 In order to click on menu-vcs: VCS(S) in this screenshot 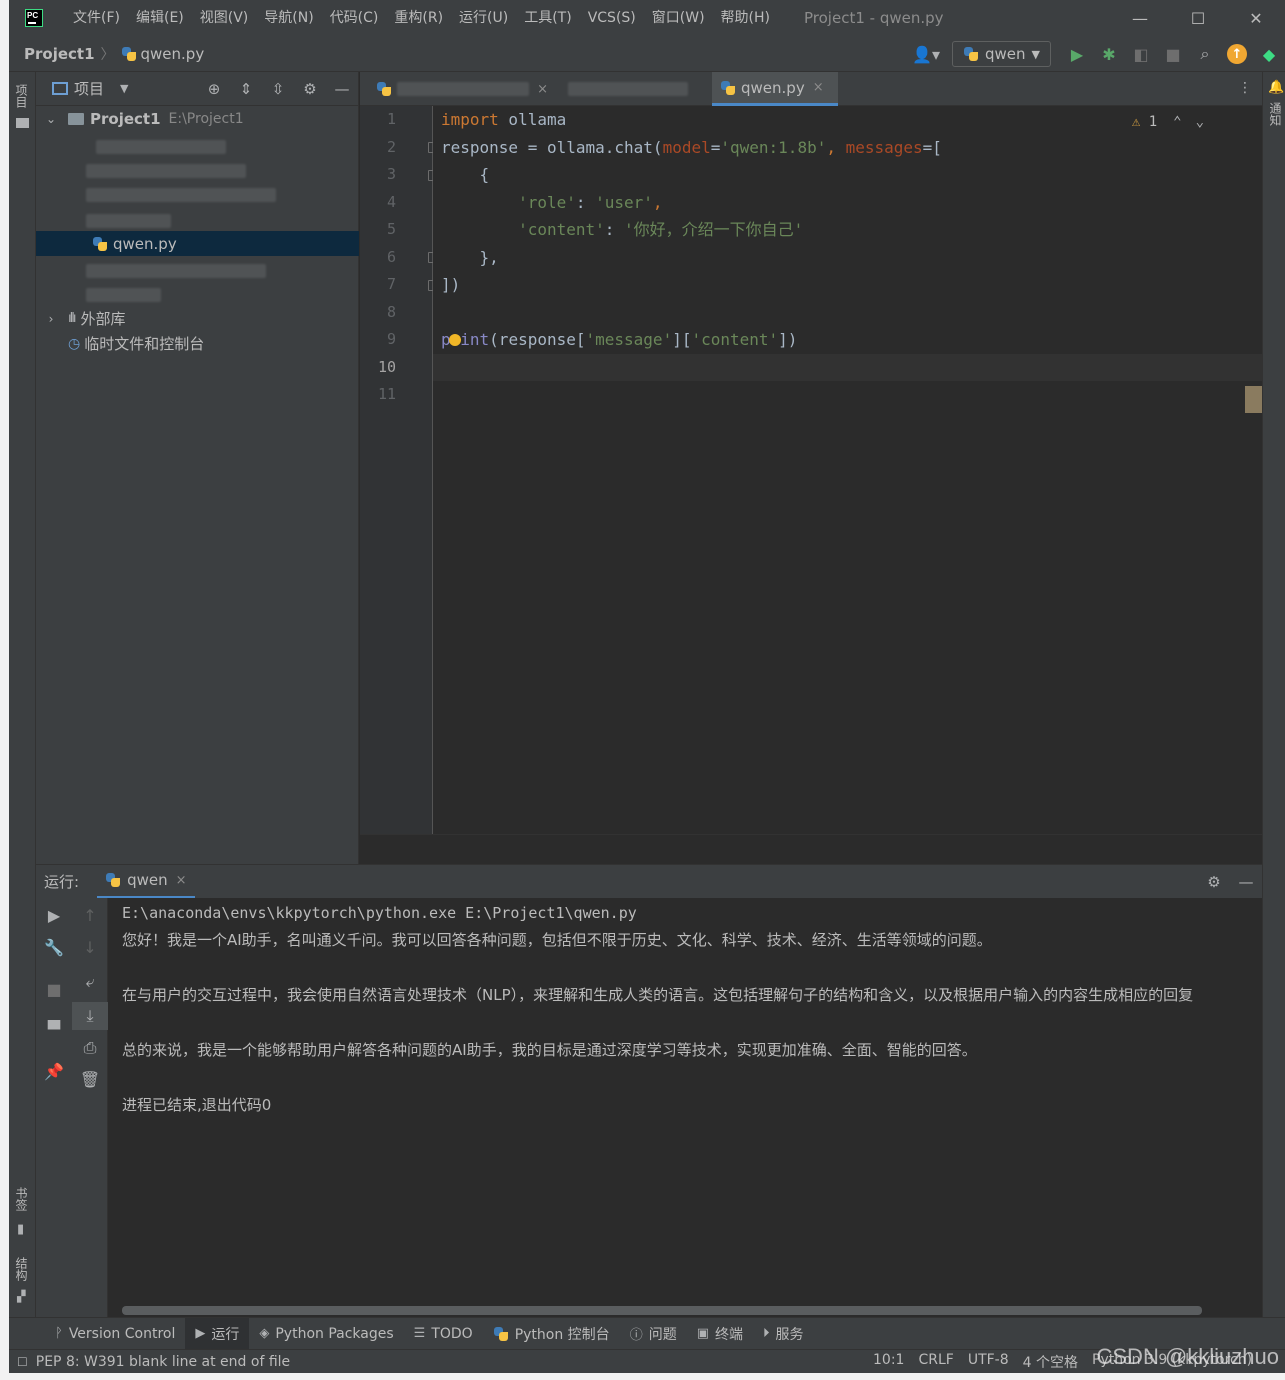, I will do `click(612, 18)`.